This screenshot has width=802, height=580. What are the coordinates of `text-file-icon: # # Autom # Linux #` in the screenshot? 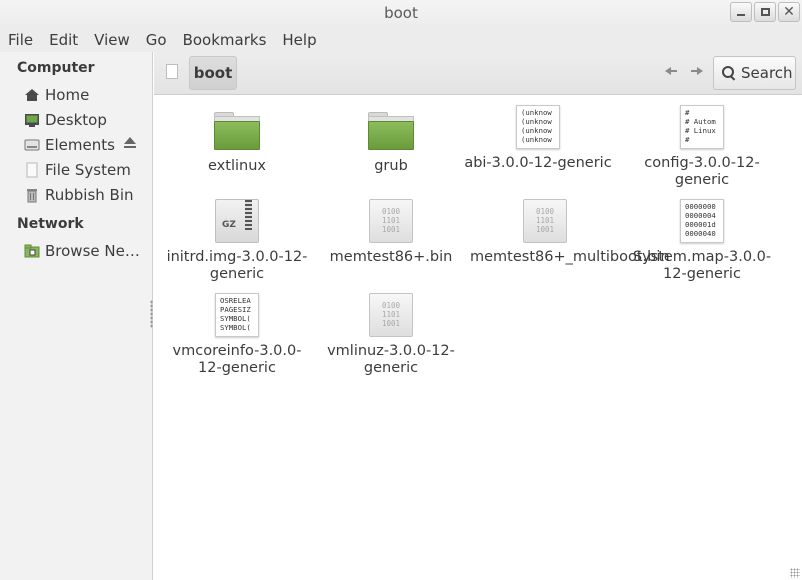 It's located at (702, 128).